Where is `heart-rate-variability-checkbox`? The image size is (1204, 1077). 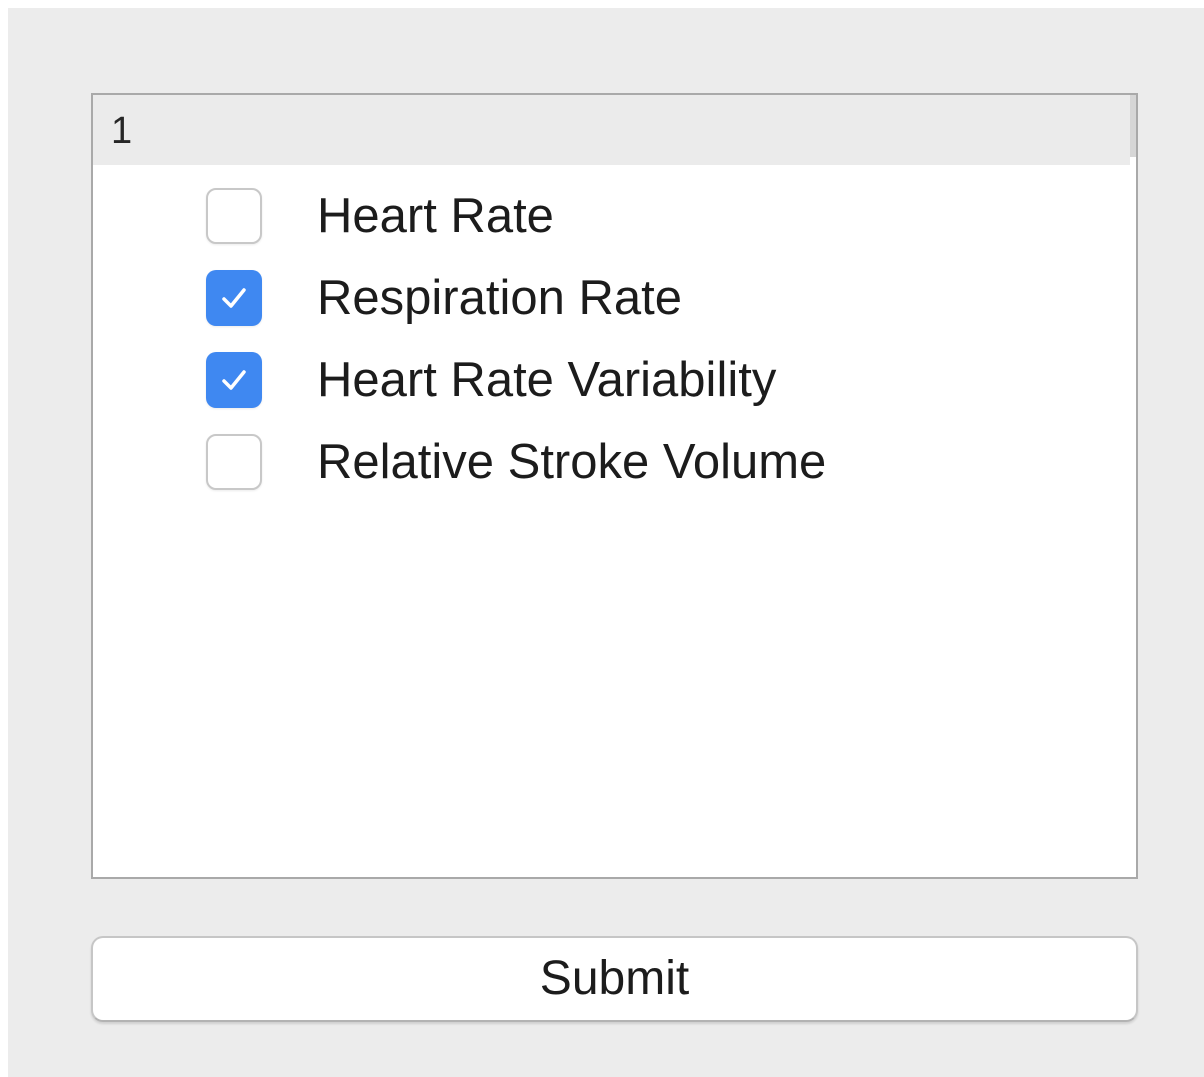
heart-rate-variability-checkbox is located at coordinates (234, 380).